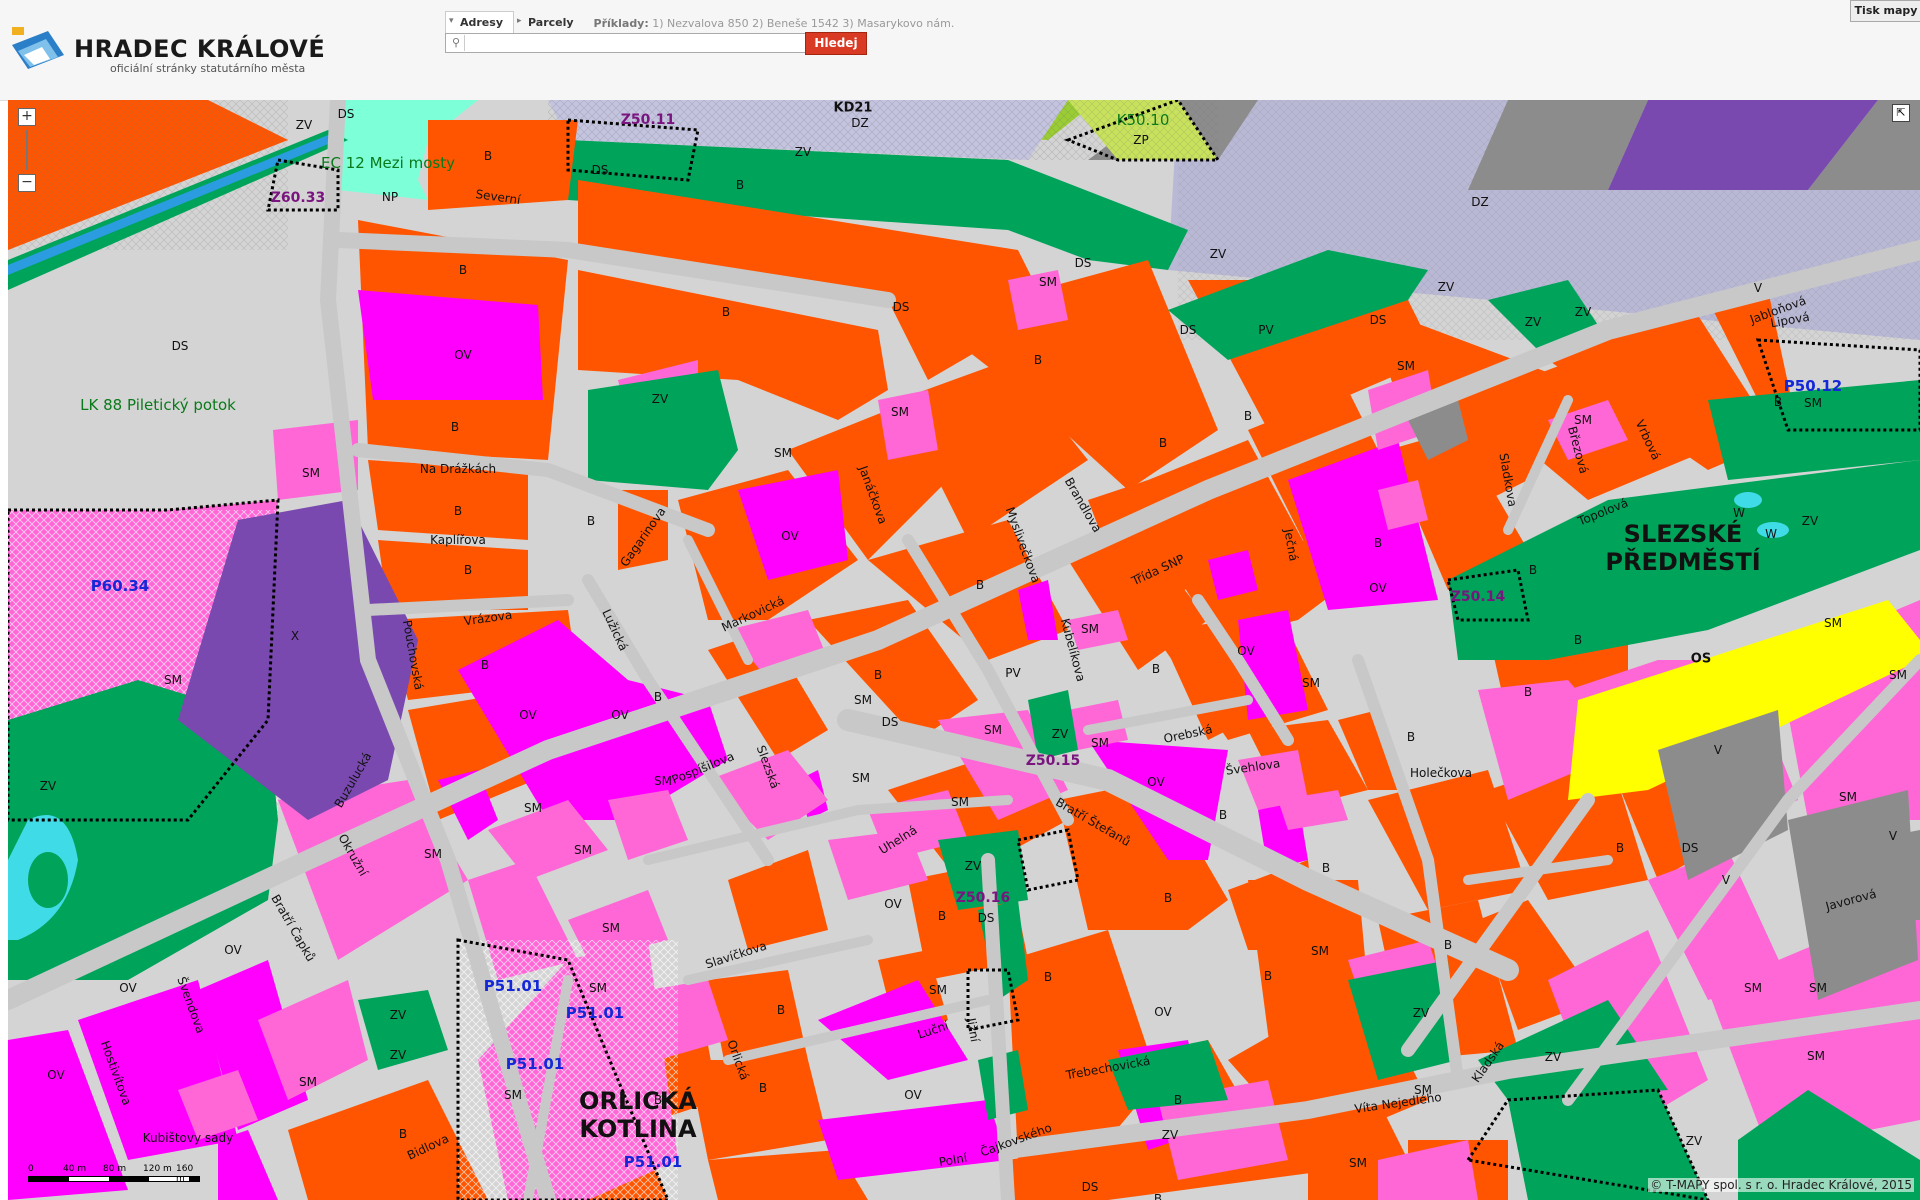 This screenshot has width=1920, height=1200. Describe the element at coordinates (648, 120) in the screenshot. I see `label-z5011: Z50.11` at that location.